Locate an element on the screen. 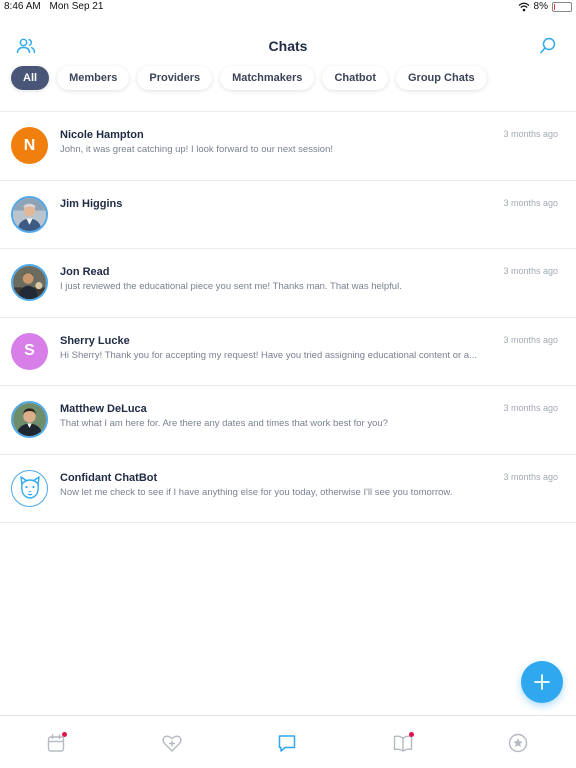 This screenshot has width=576, height=768. battery-percent: 8% is located at coordinates (540, 6).